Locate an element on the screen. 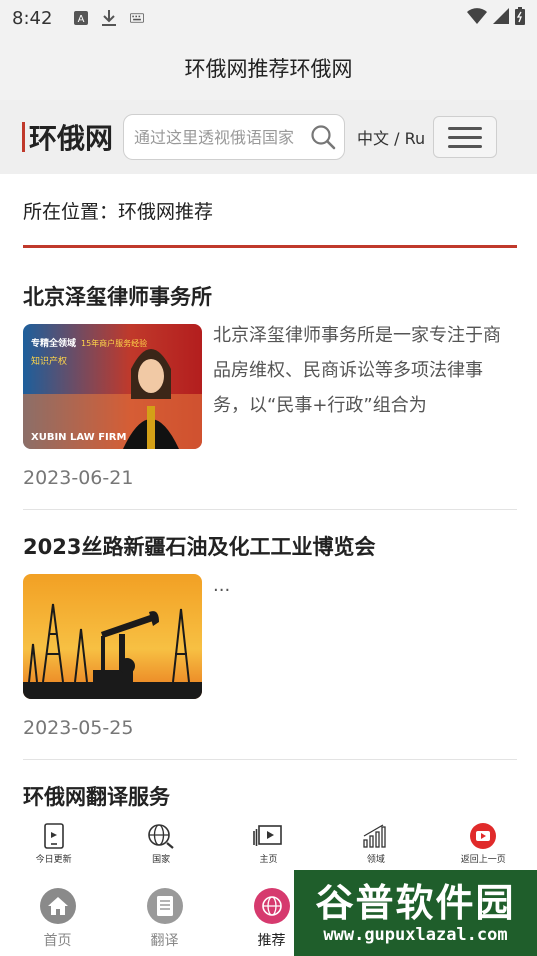 This screenshot has height=956, width=537. toolbar-label: 返回上一页 is located at coordinates (483, 860).